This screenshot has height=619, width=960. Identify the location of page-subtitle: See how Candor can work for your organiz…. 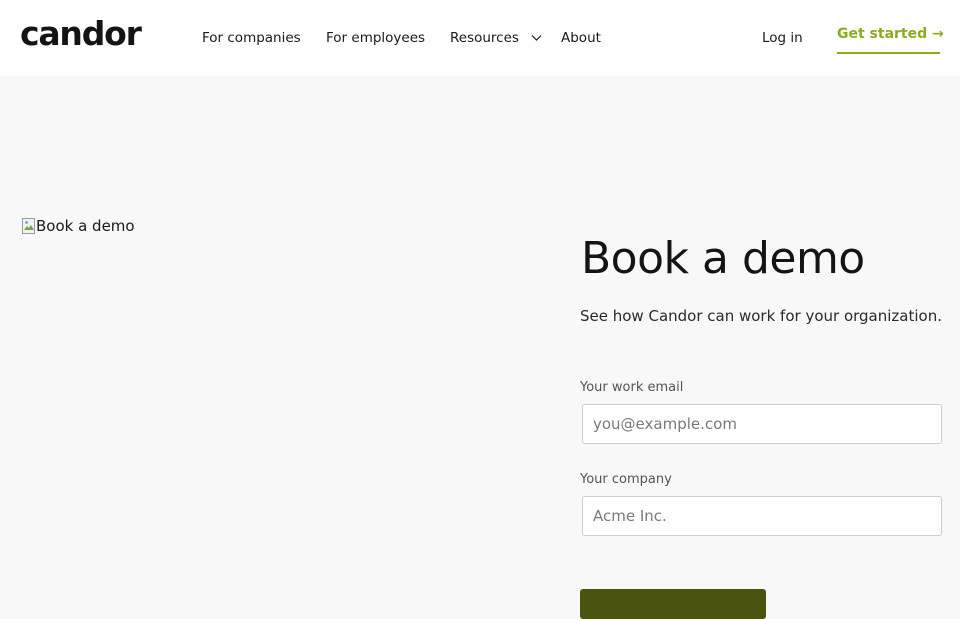
(761, 316).